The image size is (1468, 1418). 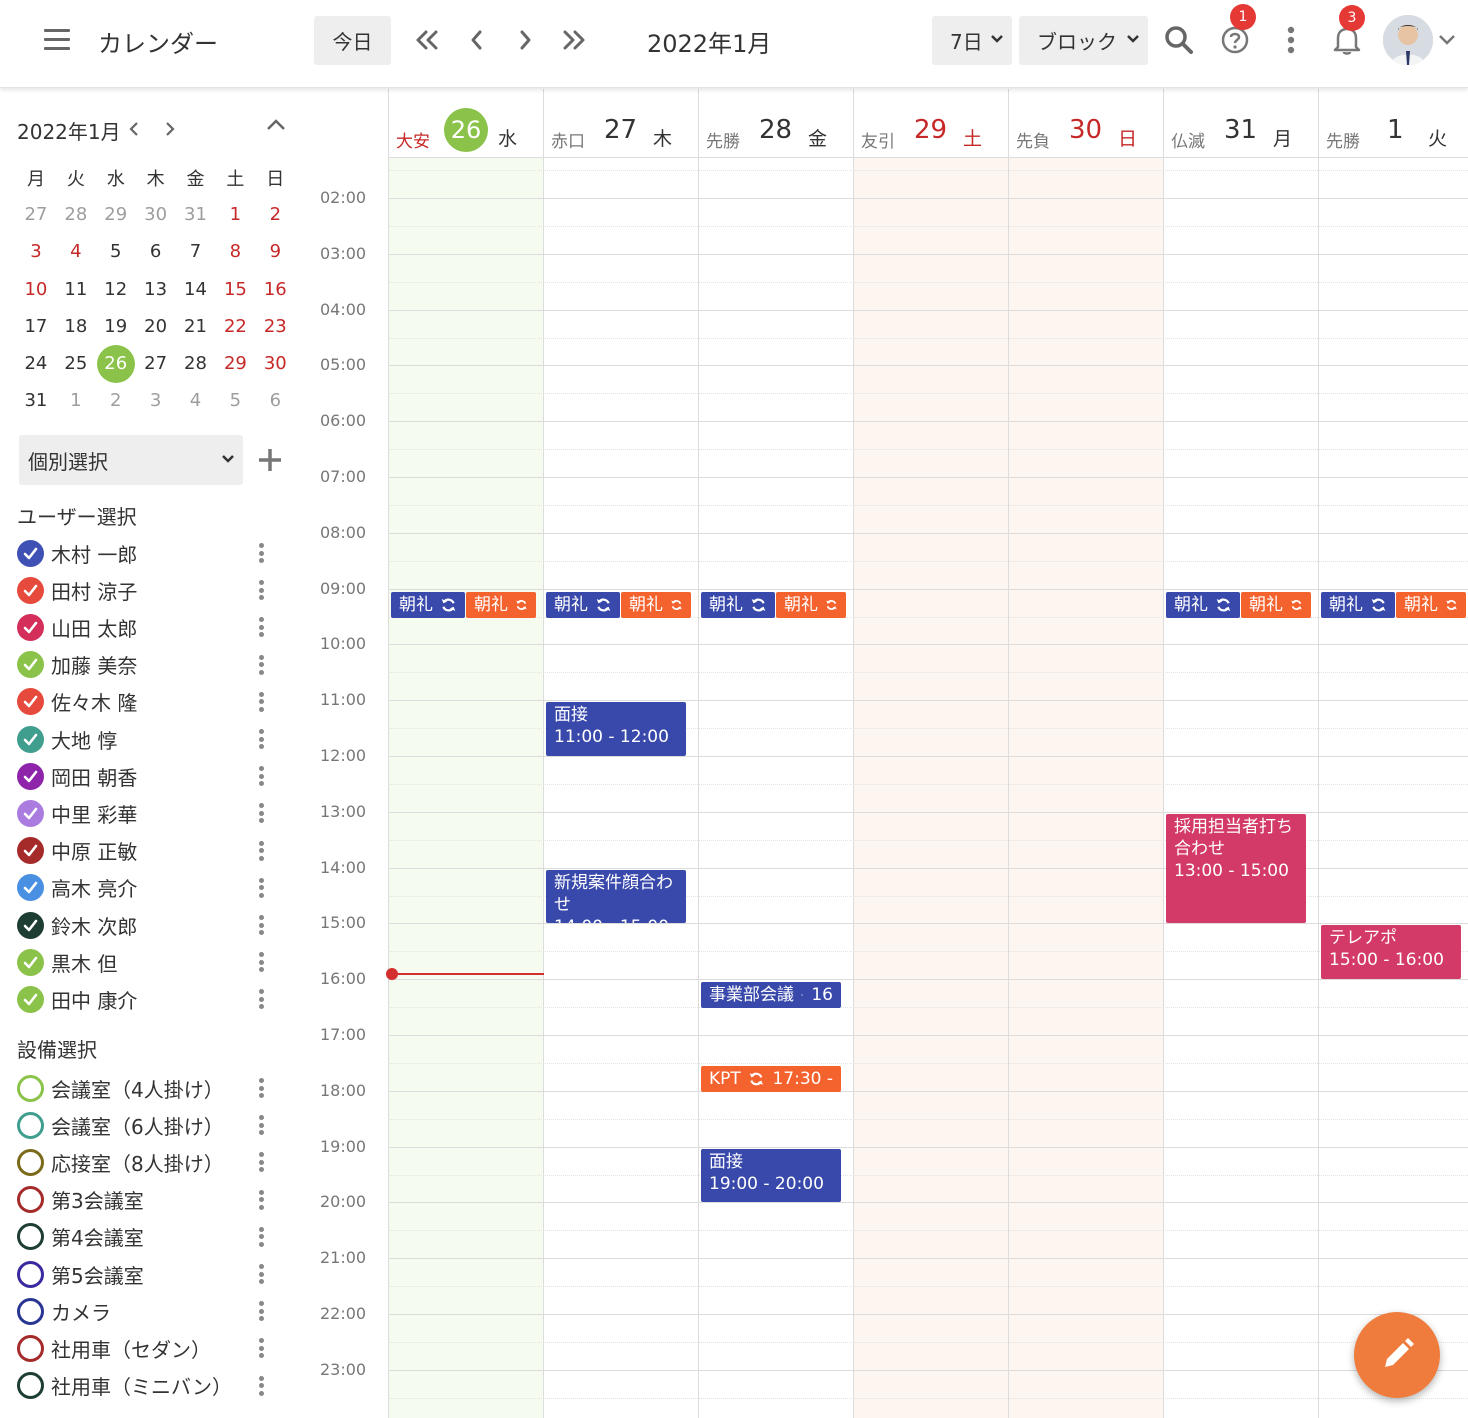 What do you see at coordinates (616, 729) in the screenshot?
I see `interview-event: 面接 11:00 - 12:00` at bounding box center [616, 729].